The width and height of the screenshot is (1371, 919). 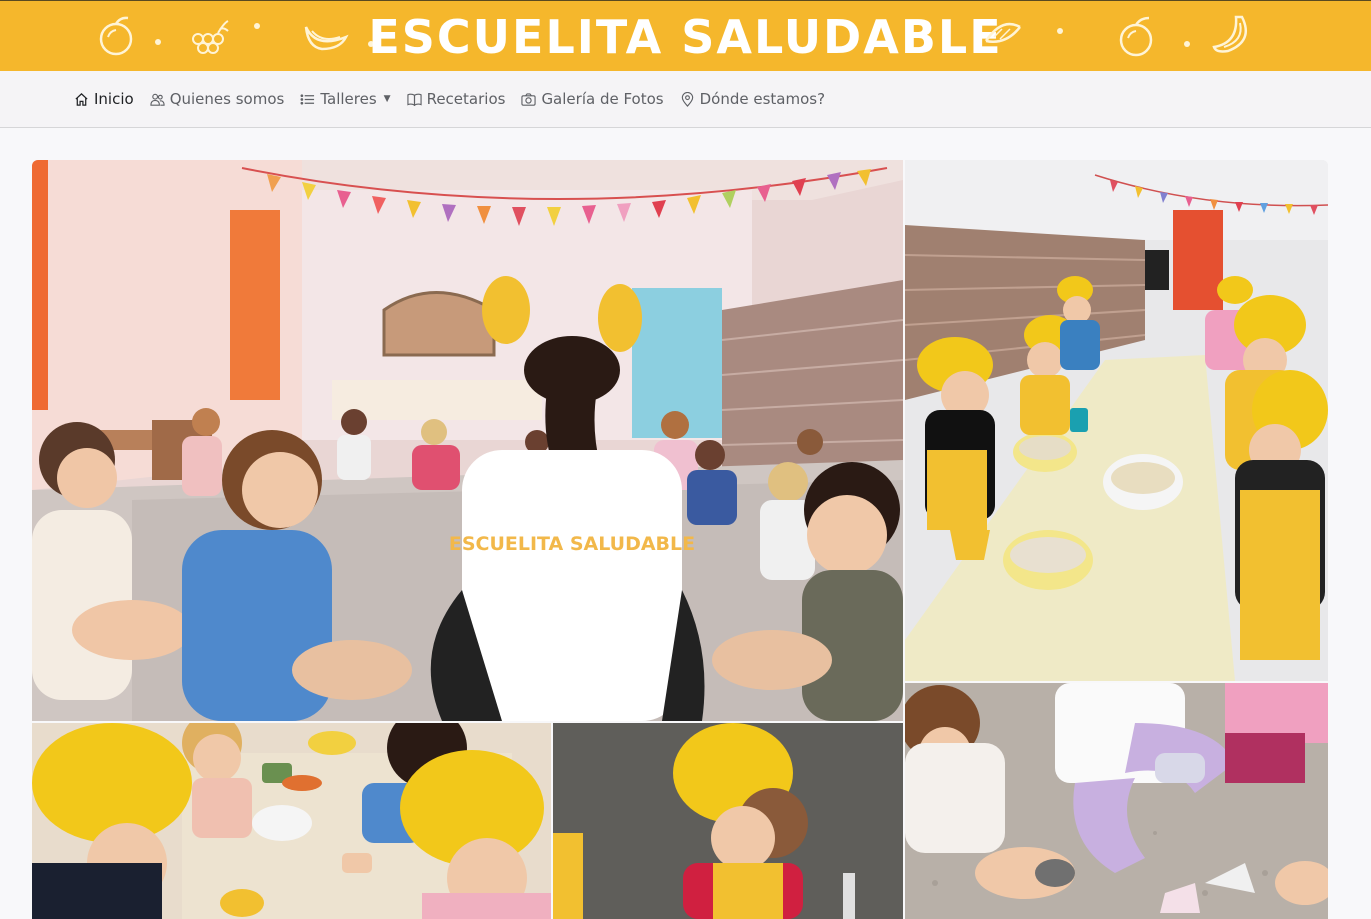 What do you see at coordinates (529, 99) in the screenshot?
I see `camera-icon` at bounding box center [529, 99].